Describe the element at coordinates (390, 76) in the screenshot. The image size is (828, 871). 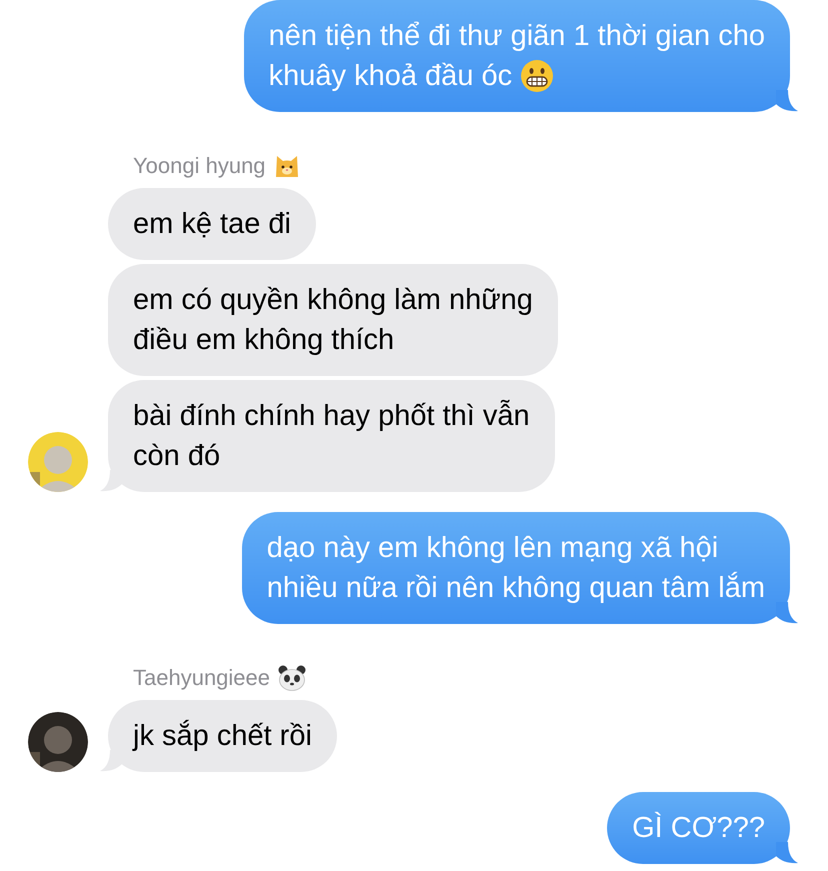
I see `message-text: khuây khoả đầu óc` at that location.